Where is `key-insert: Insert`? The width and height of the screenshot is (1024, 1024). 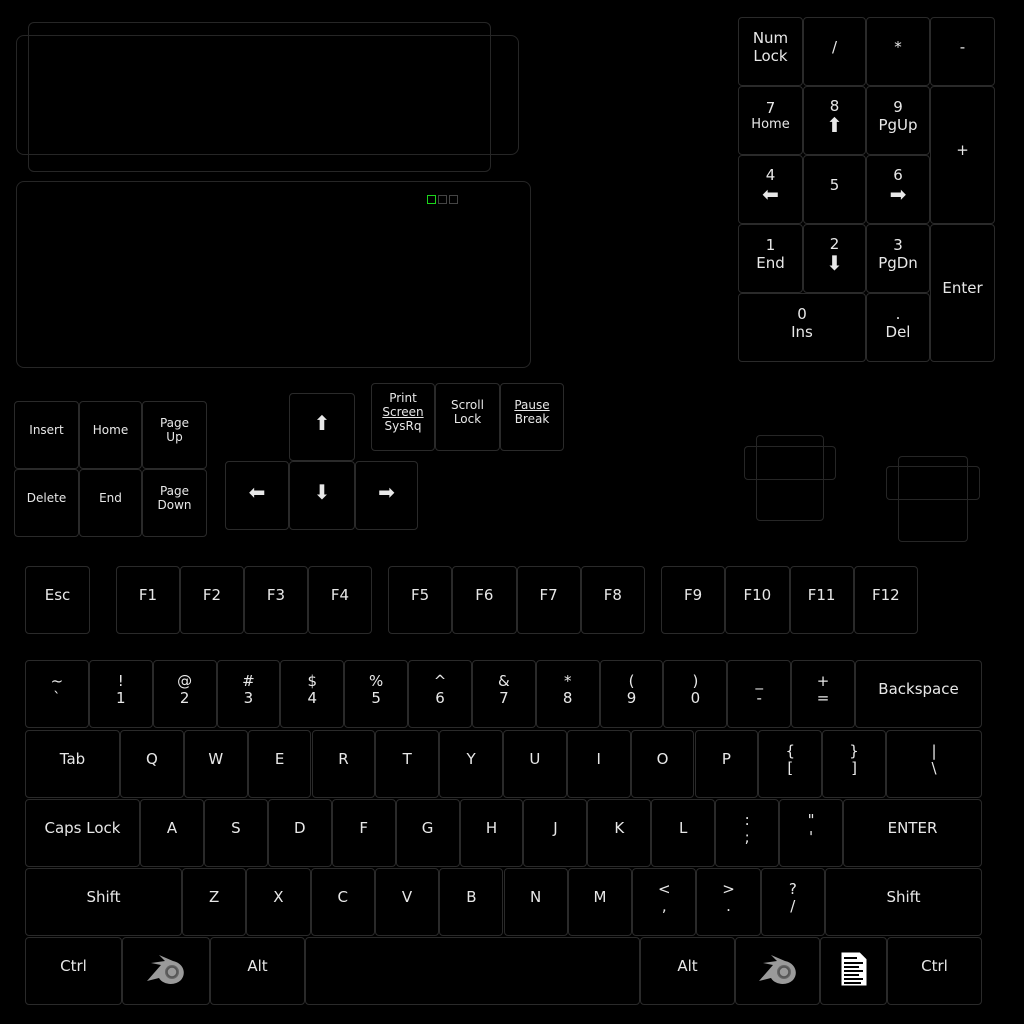
key-insert: Insert is located at coordinates (46, 435).